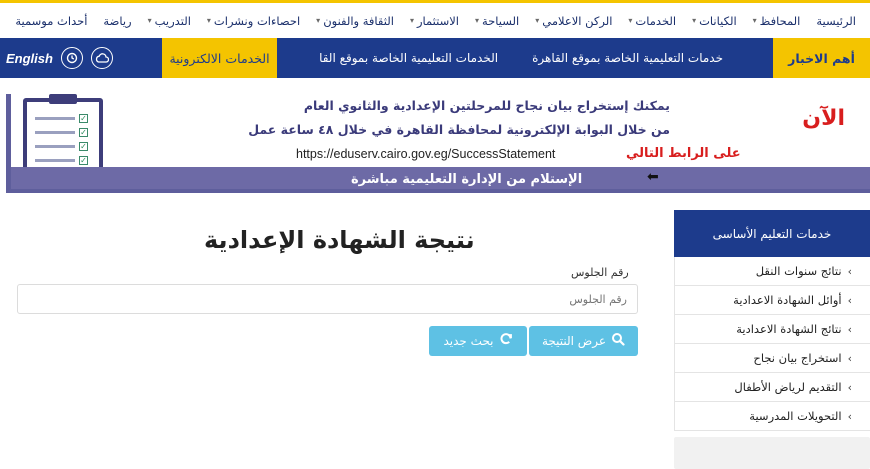 Image resolution: width=870 pixels, height=469 pixels. What do you see at coordinates (467, 179) in the screenshot?
I see `banner-strip-text: الإستلام من الإدارة التعليمية مباشرة` at bounding box center [467, 179].